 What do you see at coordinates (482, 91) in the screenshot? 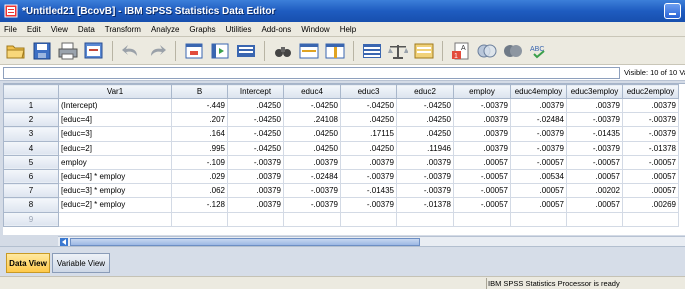
I see `column-header: employ` at bounding box center [482, 91].